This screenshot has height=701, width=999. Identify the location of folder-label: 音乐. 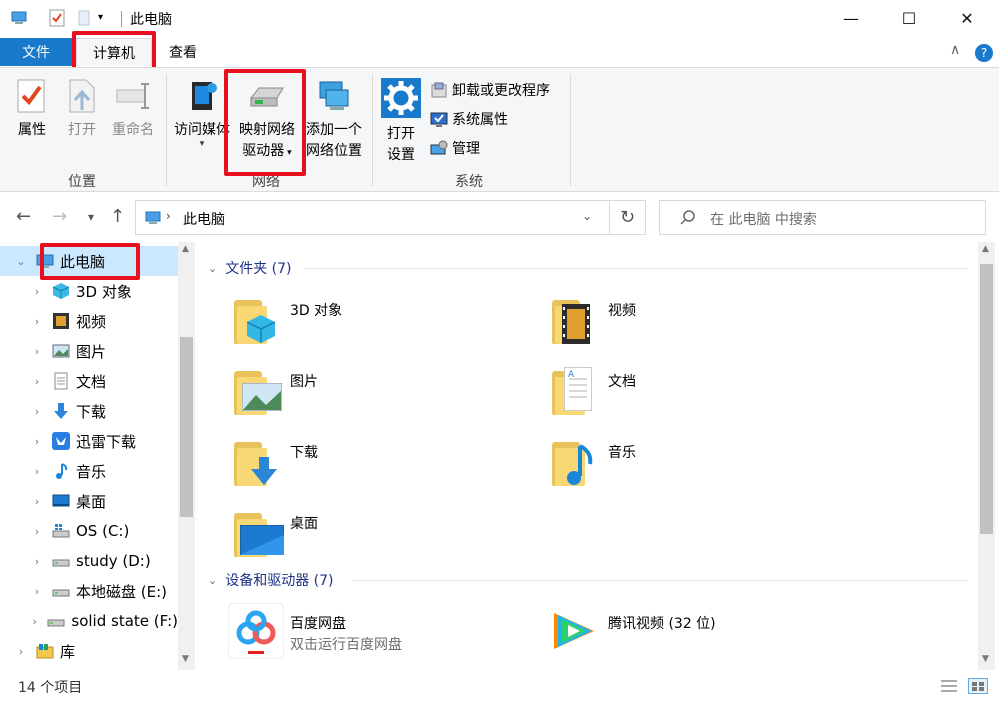
(622, 453).